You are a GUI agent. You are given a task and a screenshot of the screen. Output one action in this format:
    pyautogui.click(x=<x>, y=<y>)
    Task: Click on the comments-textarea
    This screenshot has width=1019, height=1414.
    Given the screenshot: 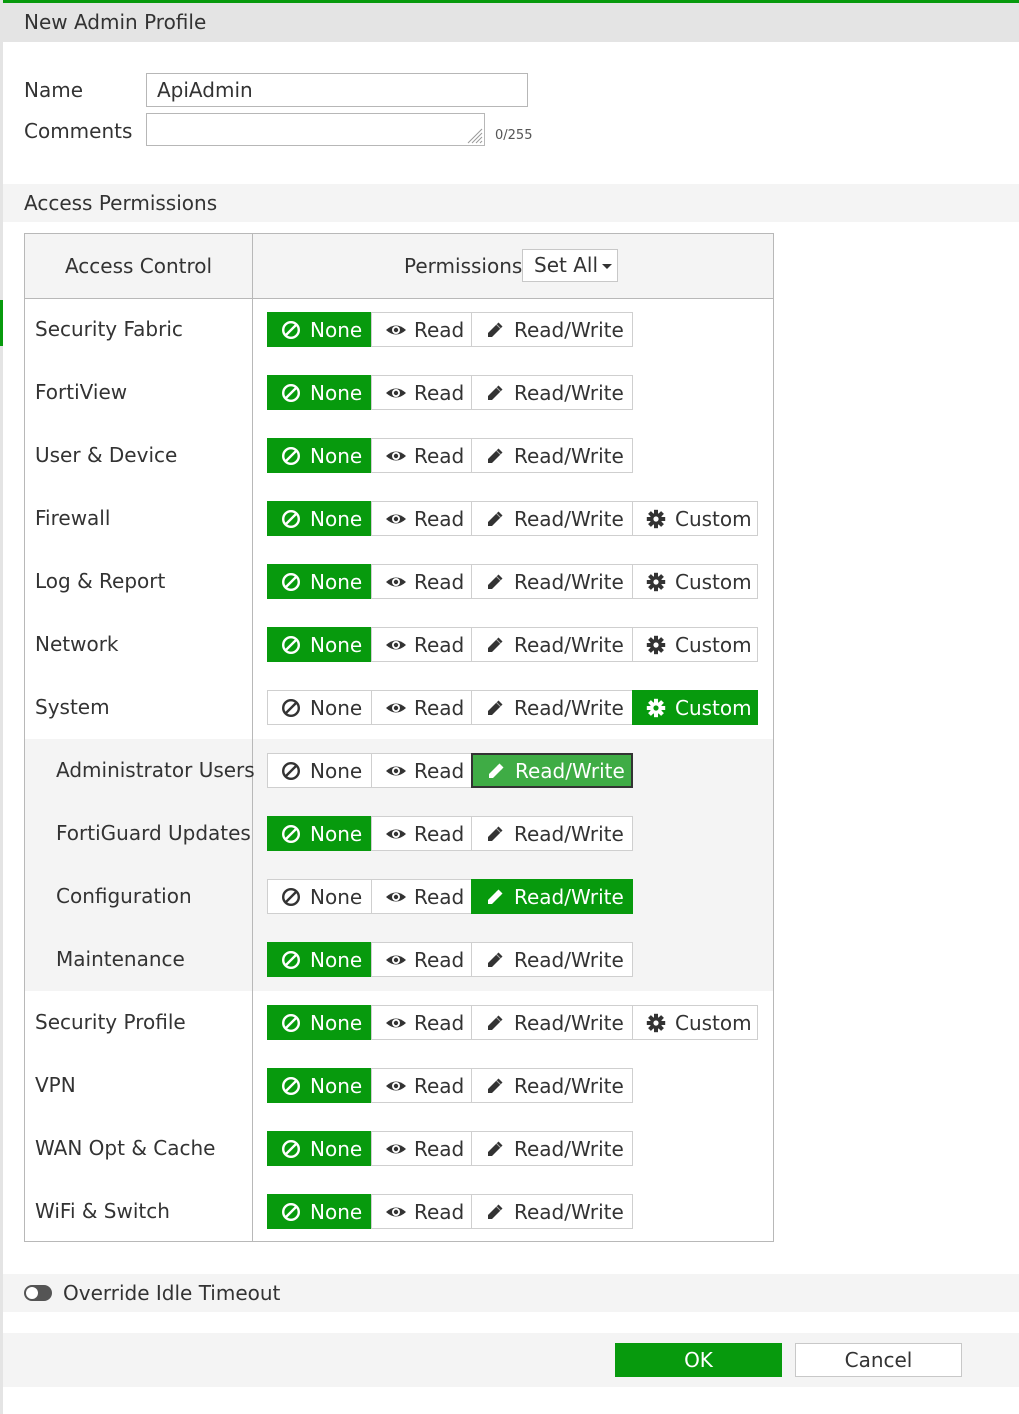 What is the action you would take?
    pyautogui.click(x=315, y=129)
    